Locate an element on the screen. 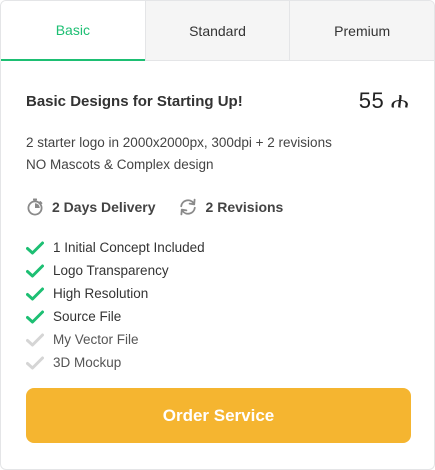 This screenshot has height=470, width=435. feature-label: Logo Transparency is located at coordinates (111, 270).